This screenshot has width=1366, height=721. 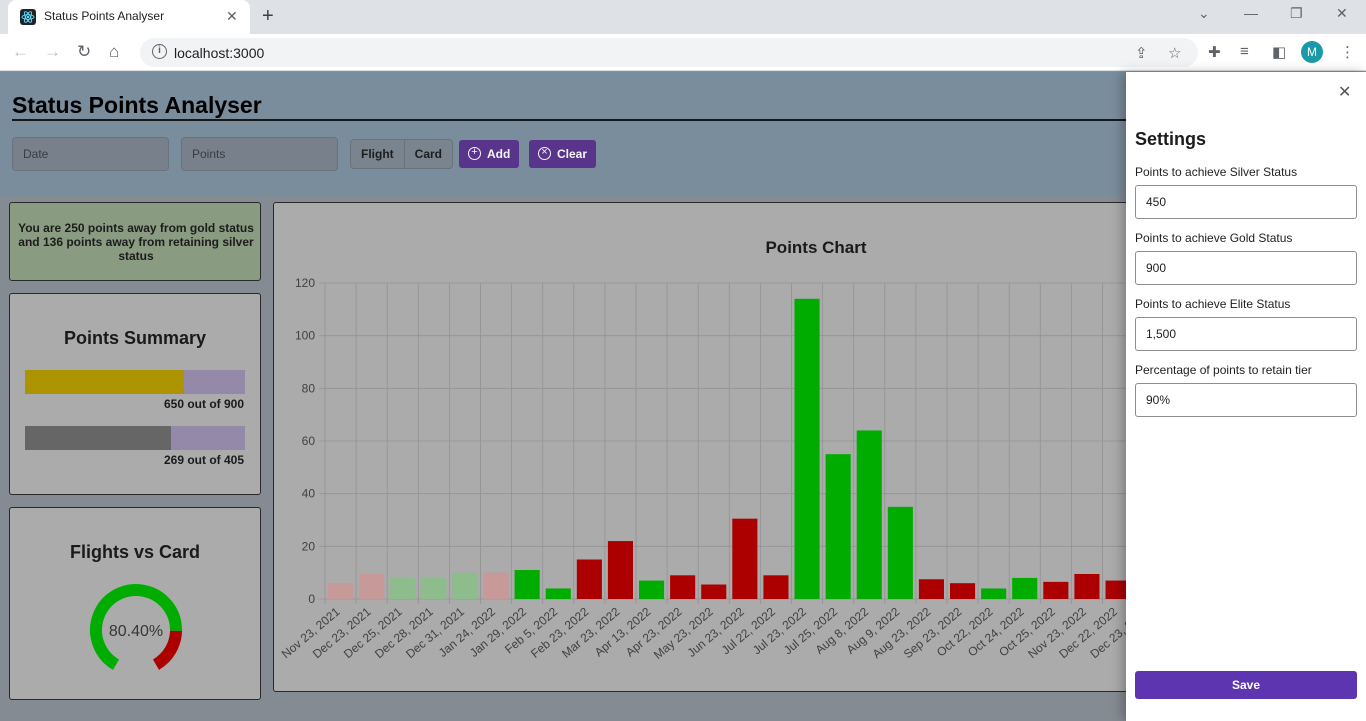 What do you see at coordinates (1296, 13) in the screenshot?
I see `restore-icon: ❐` at bounding box center [1296, 13].